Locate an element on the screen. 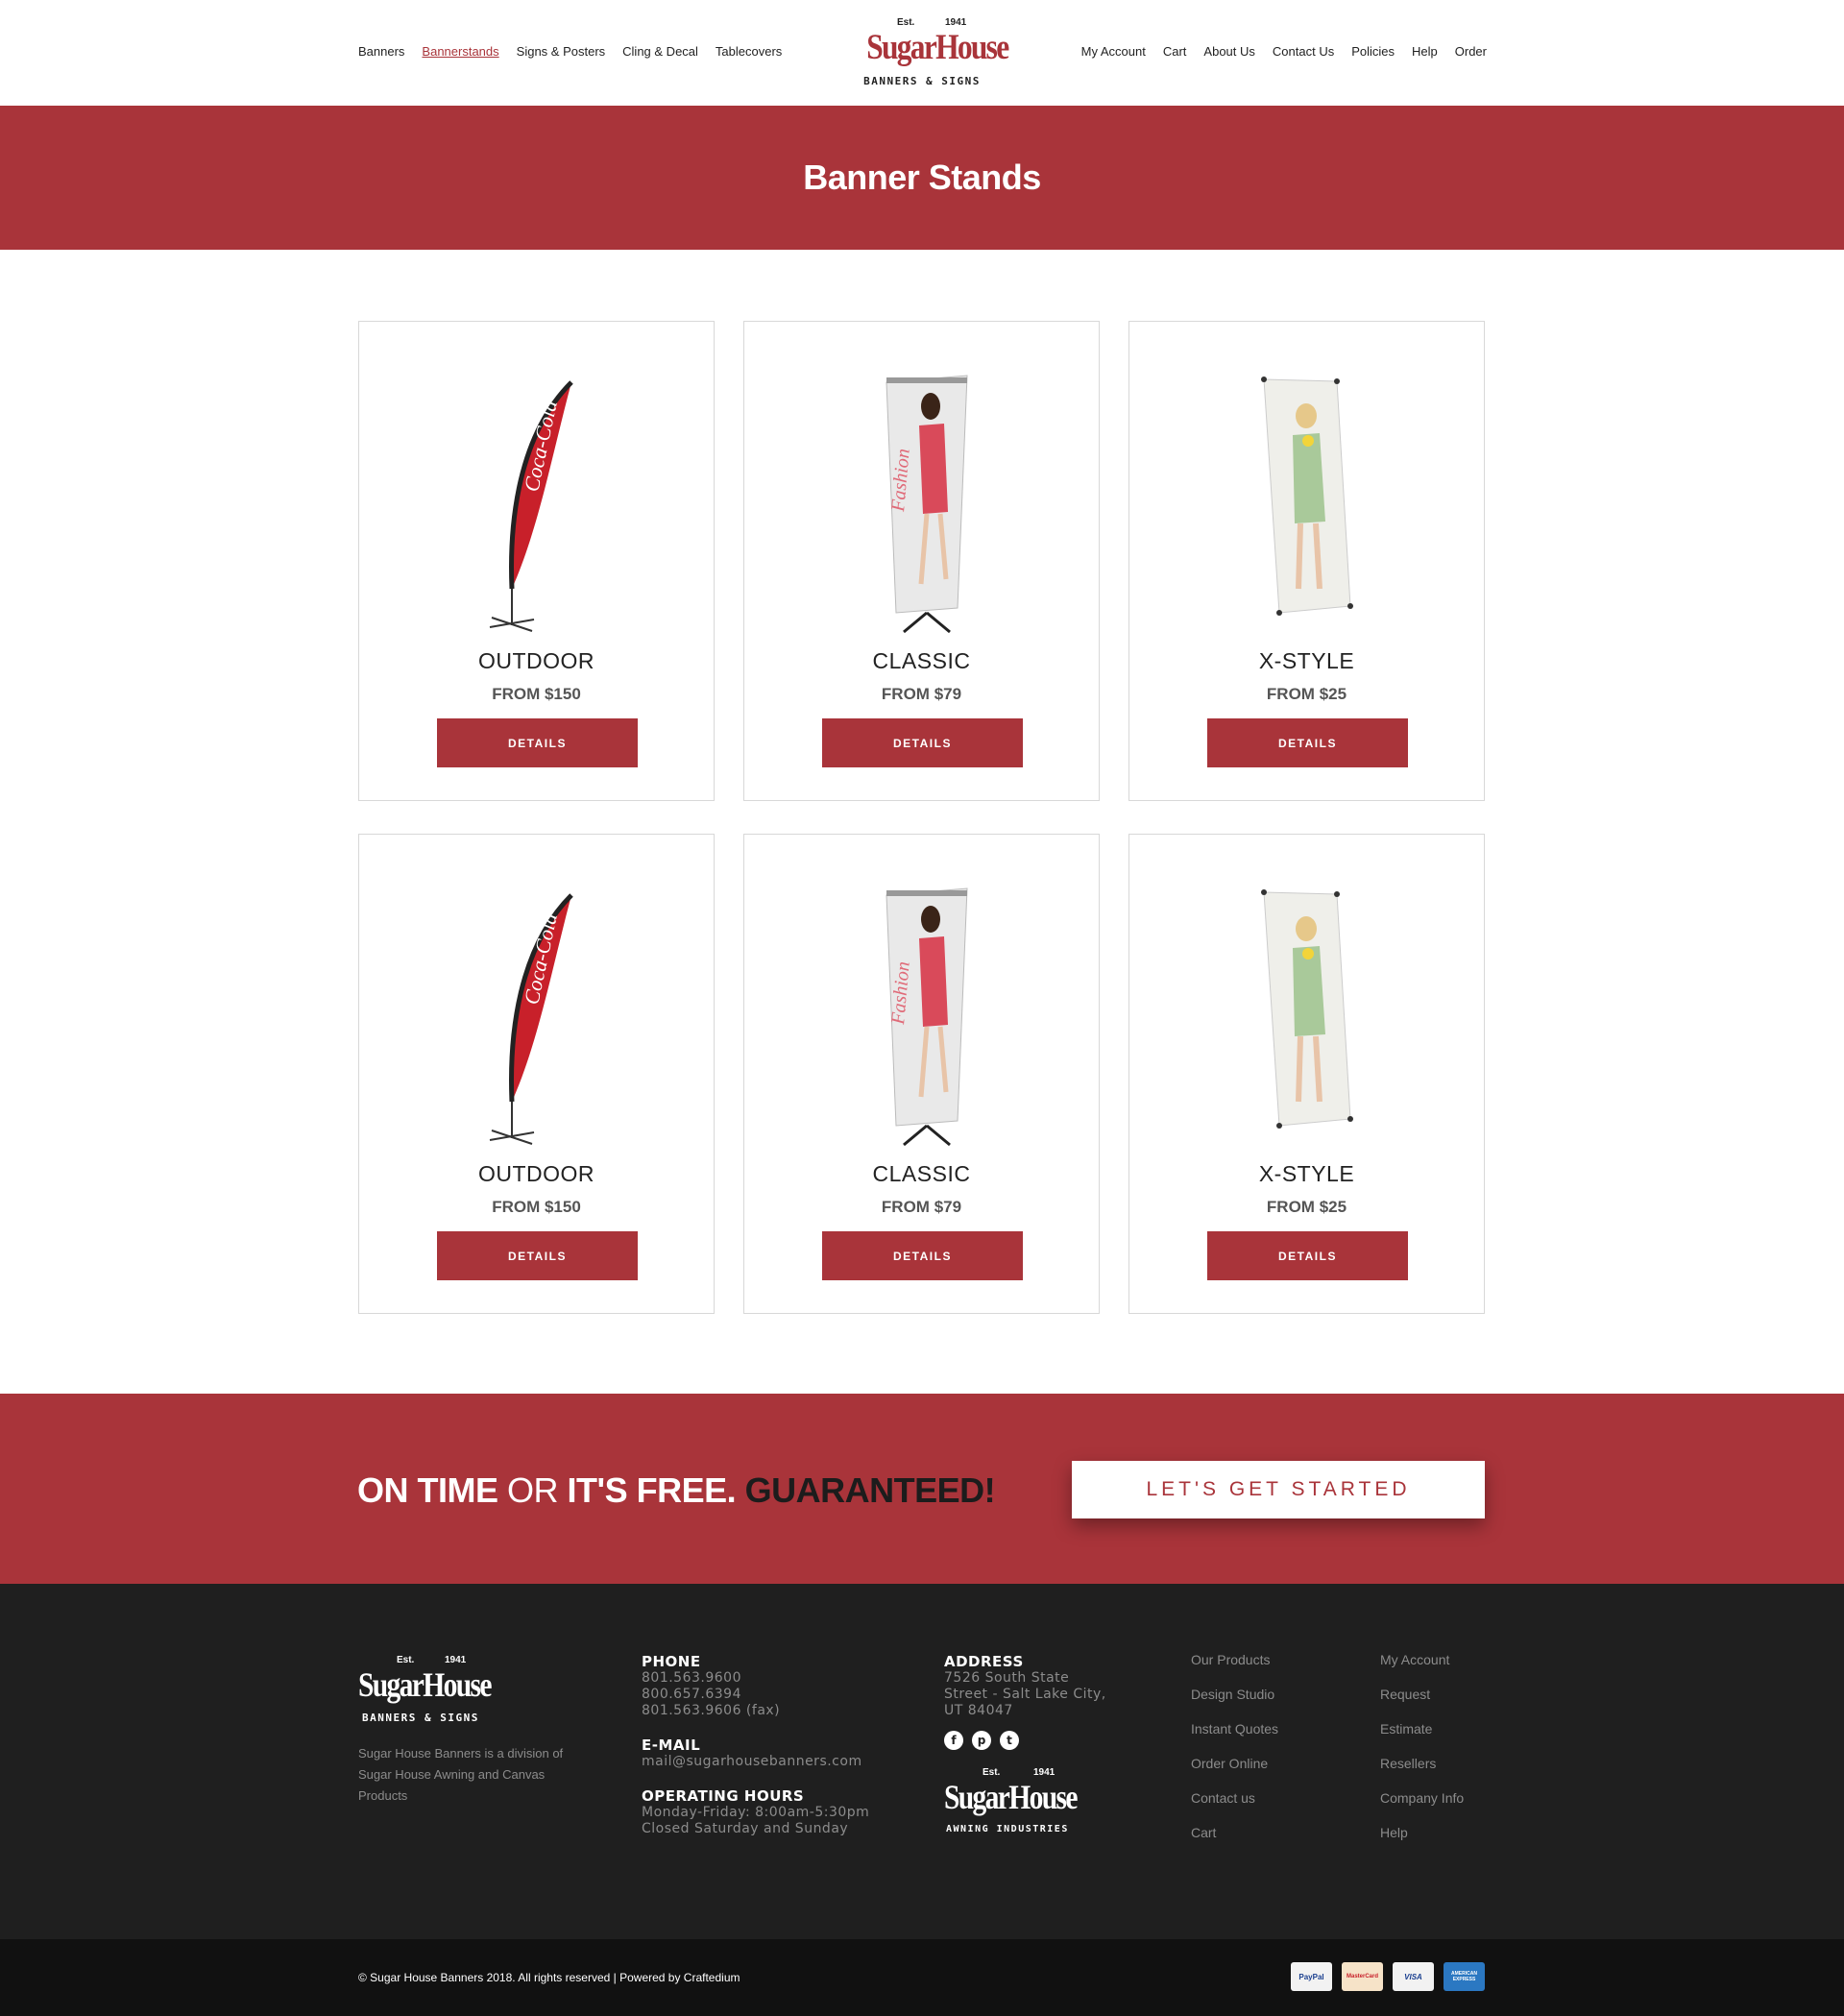  hours-line: Closed Saturday and Sunday is located at coordinates (745, 1828).